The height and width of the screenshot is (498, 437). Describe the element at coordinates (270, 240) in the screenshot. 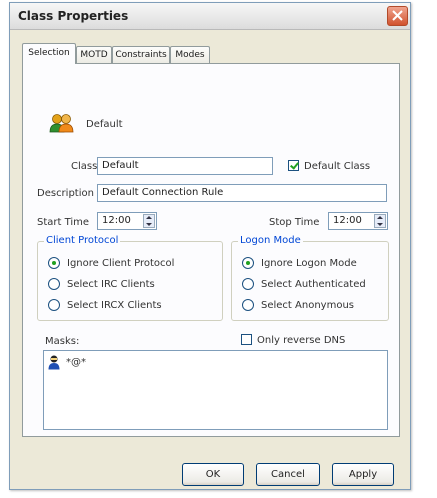

I see `logon-mode-title: Logon Mode` at that location.